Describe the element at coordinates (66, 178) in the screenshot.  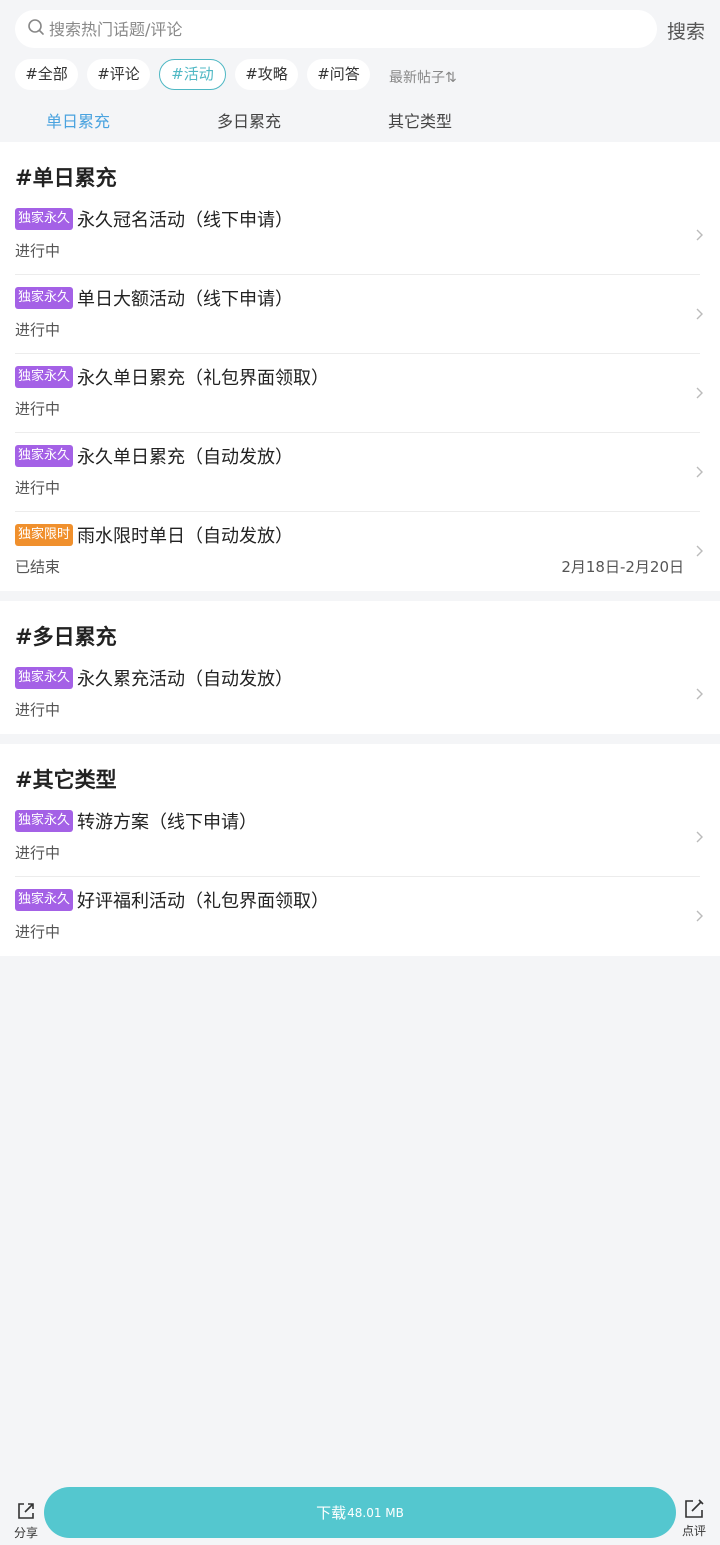
I see `section-title: #单日累充` at that location.